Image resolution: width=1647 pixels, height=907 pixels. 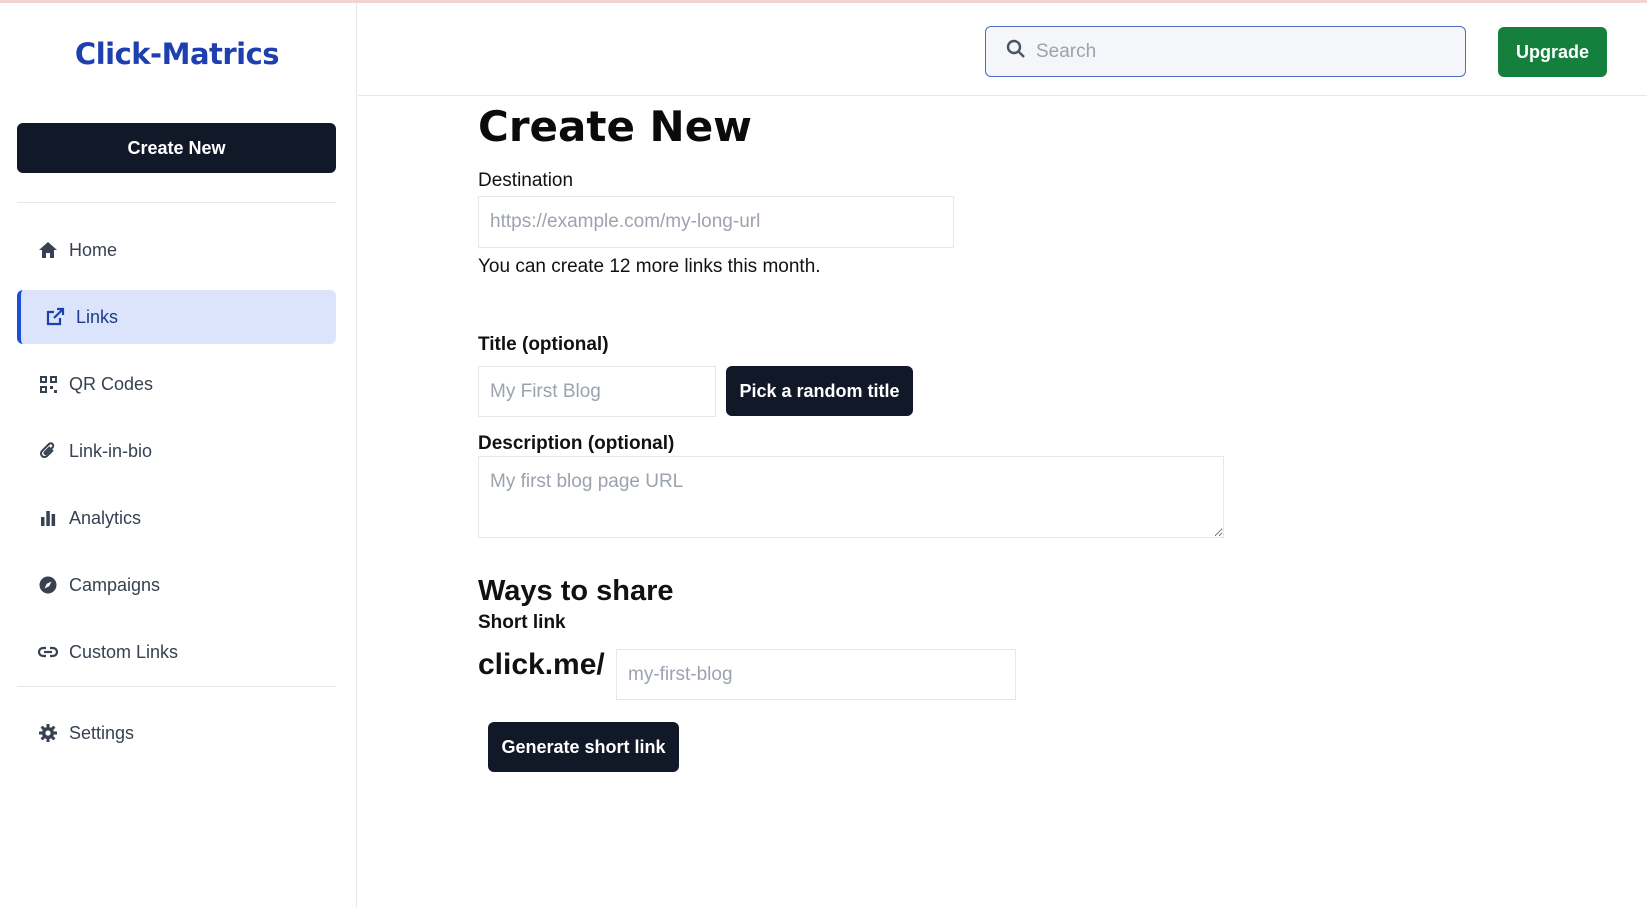 What do you see at coordinates (1016, 51) in the screenshot?
I see `search-icon` at bounding box center [1016, 51].